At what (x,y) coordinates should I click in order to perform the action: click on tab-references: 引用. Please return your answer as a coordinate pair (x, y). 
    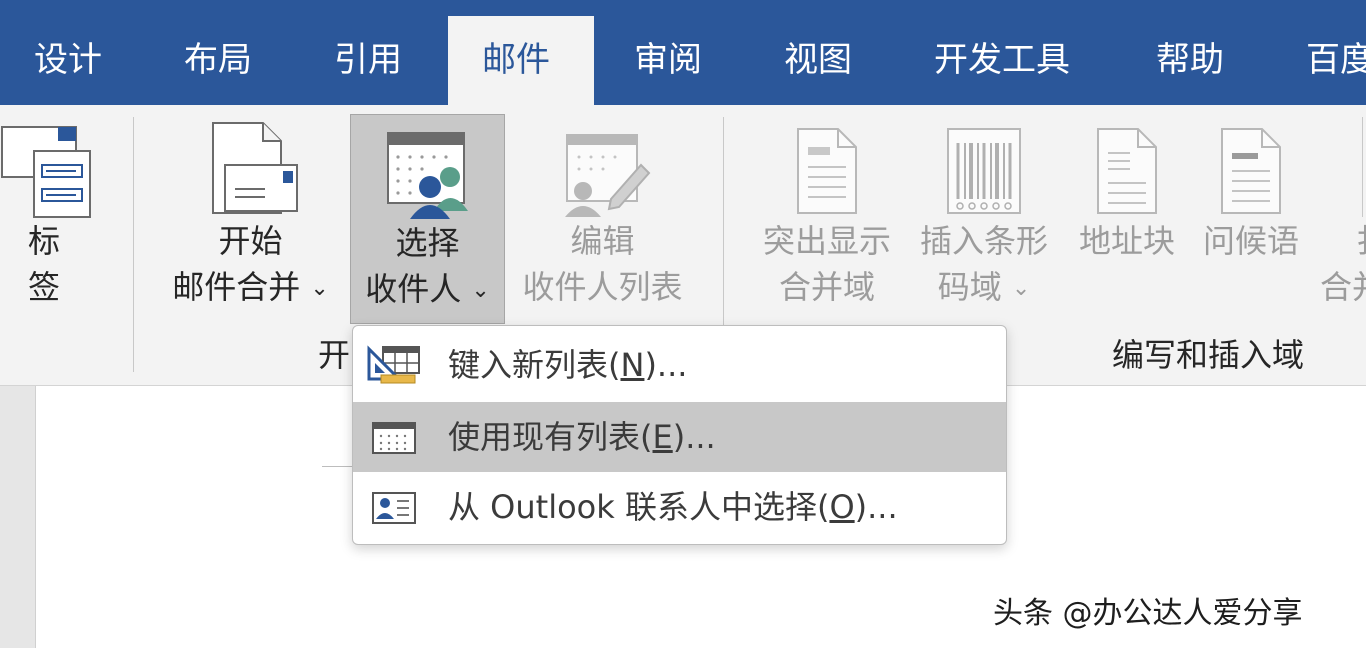
    Looking at the image, I should click on (368, 60).